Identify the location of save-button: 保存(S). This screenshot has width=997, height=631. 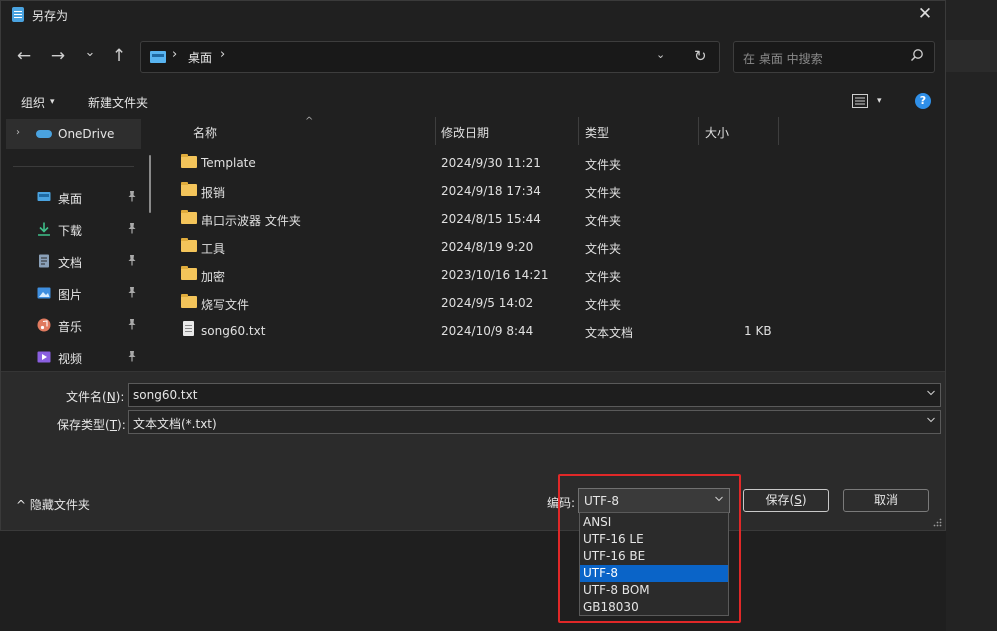
(786, 500).